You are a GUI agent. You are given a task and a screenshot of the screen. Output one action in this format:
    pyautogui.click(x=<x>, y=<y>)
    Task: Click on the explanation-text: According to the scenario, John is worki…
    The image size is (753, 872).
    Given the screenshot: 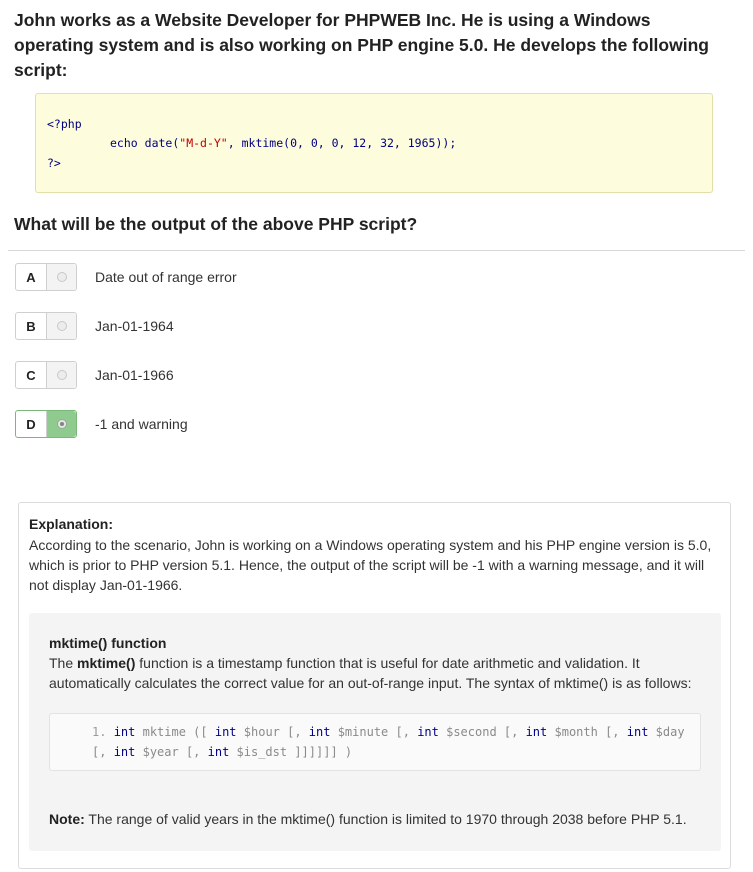 What is the action you would take?
    pyautogui.click(x=370, y=565)
    